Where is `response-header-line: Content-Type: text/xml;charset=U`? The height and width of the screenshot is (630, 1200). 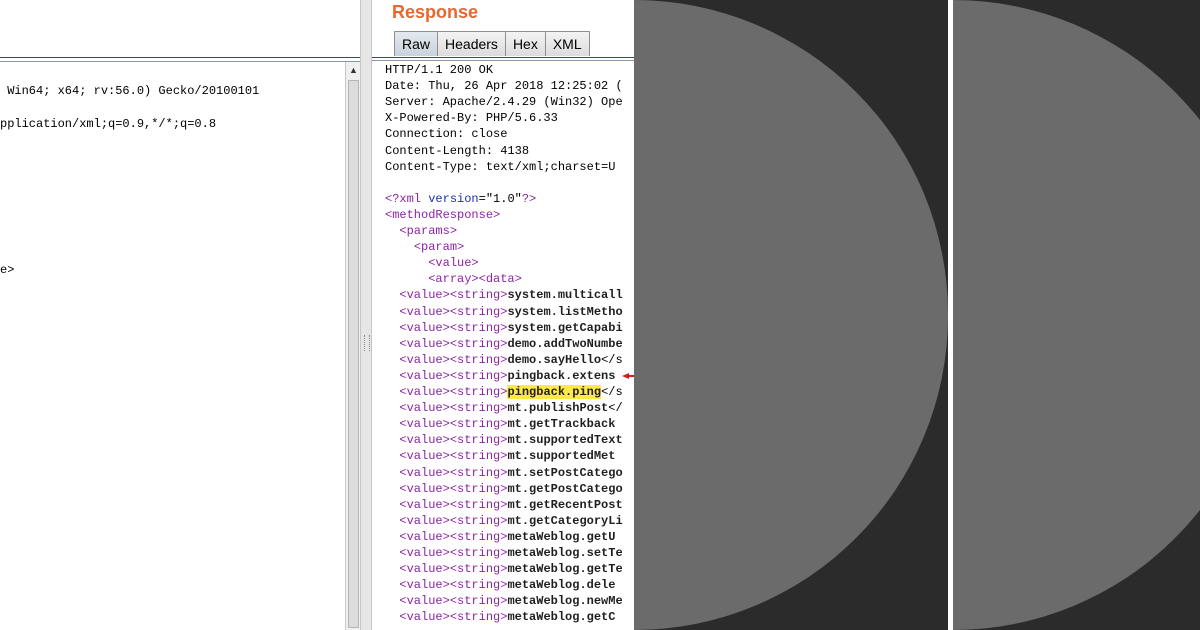 response-header-line: Content-Type: text/xml;charset=U is located at coordinates (500, 166).